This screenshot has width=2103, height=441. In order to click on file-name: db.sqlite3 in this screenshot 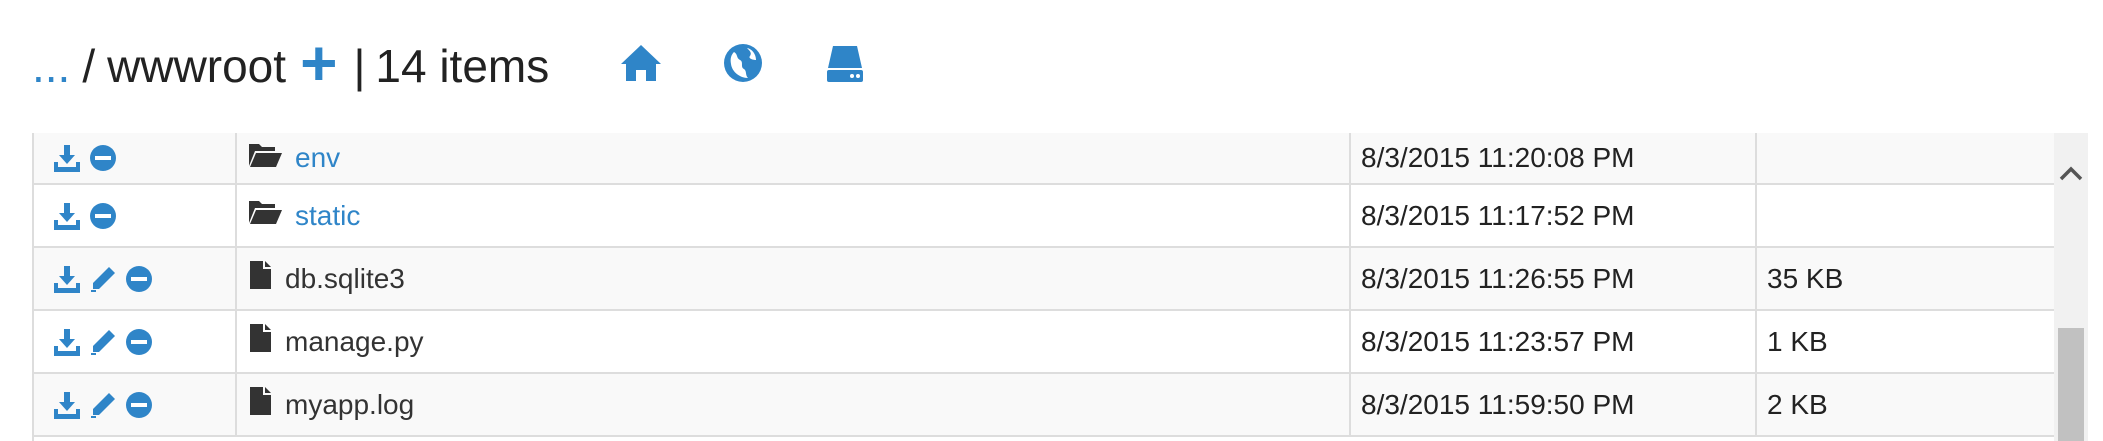, I will do `click(345, 278)`.